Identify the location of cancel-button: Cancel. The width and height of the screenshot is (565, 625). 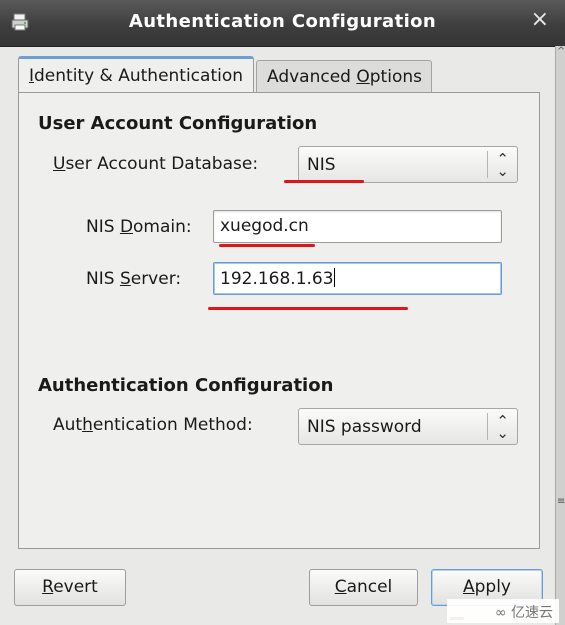
(363, 587).